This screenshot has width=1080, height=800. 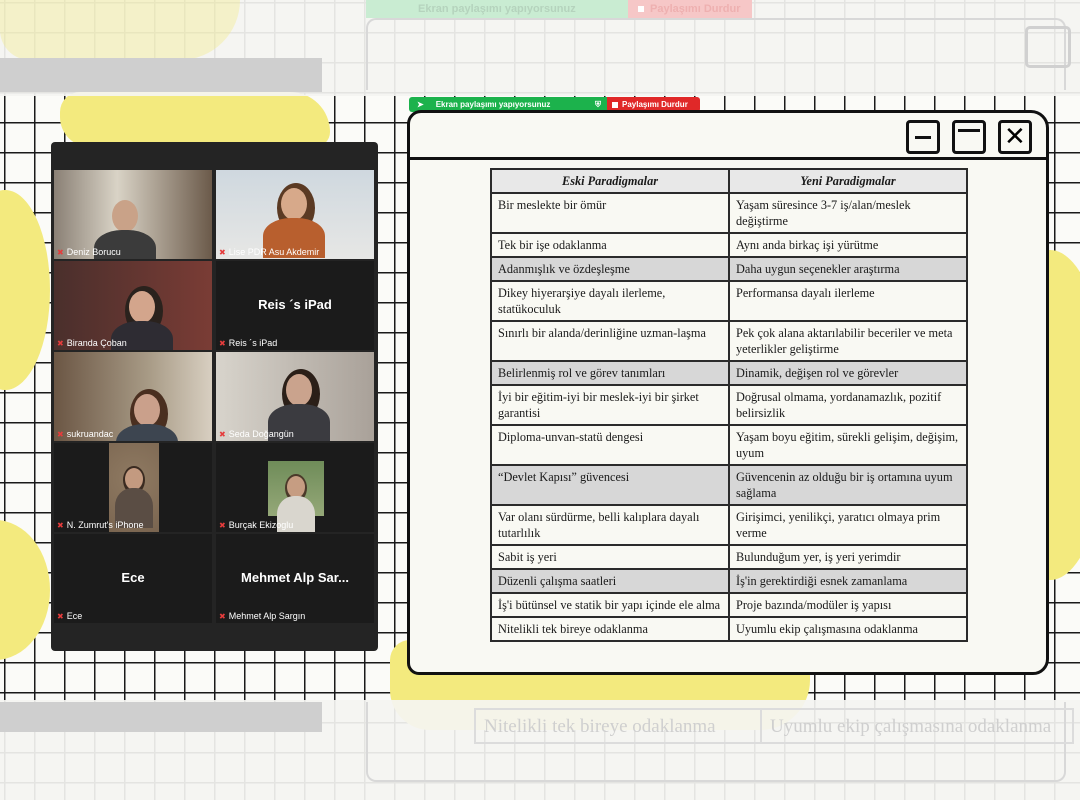 I want to click on participant-tile: ✖ Lise PDR Asu Akdemir, so click(x=295, y=214).